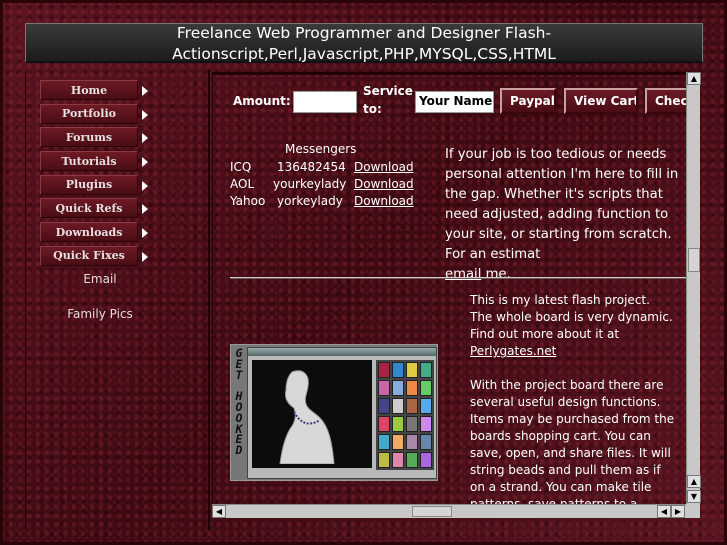 The height and width of the screenshot is (545, 727). I want to click on nav-item-label: Portfolio, so click(89, 114).